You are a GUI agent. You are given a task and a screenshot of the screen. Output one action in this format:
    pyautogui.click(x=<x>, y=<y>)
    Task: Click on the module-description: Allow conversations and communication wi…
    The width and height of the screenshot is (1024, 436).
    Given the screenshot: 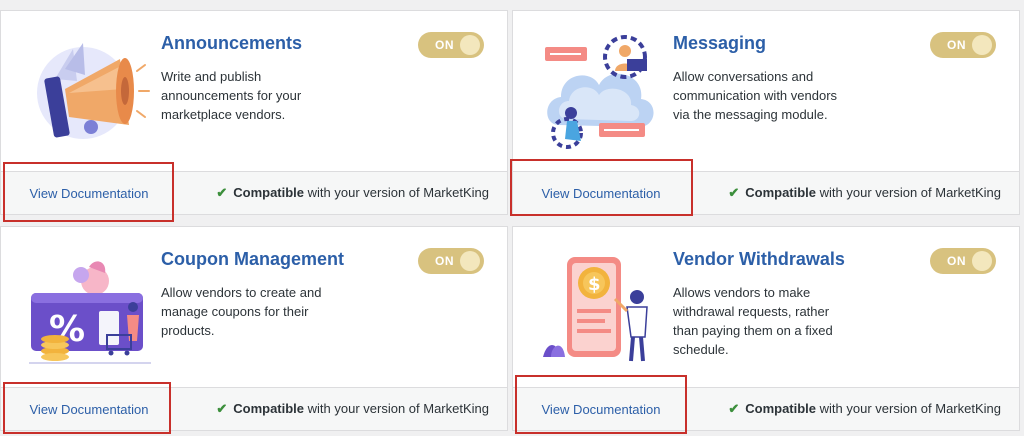 What is the action you would take?
    pyautogui.click(x=755, y=95)
    